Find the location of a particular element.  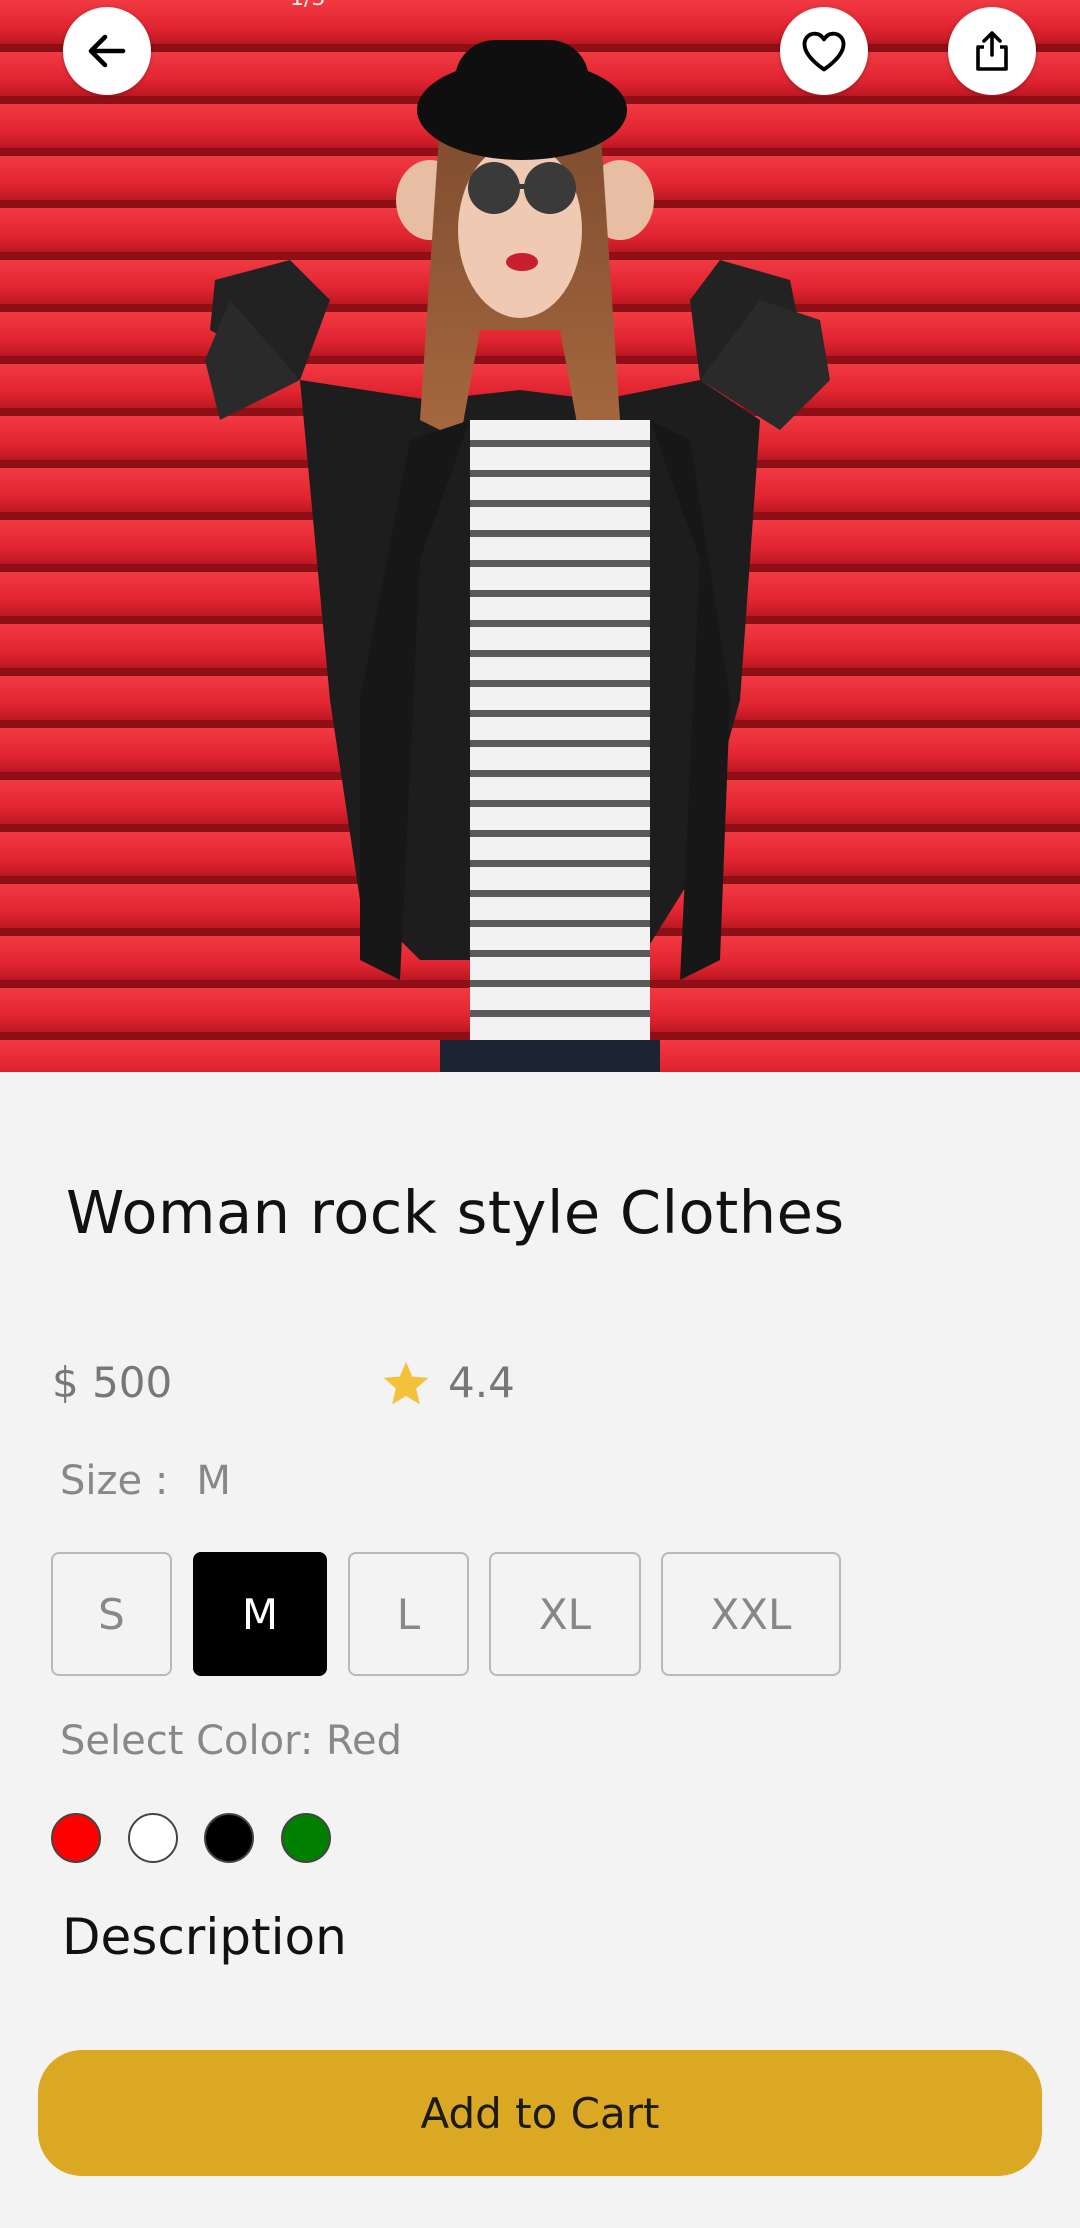

product-price: $ 500 is located at coordinates (112, 1382).